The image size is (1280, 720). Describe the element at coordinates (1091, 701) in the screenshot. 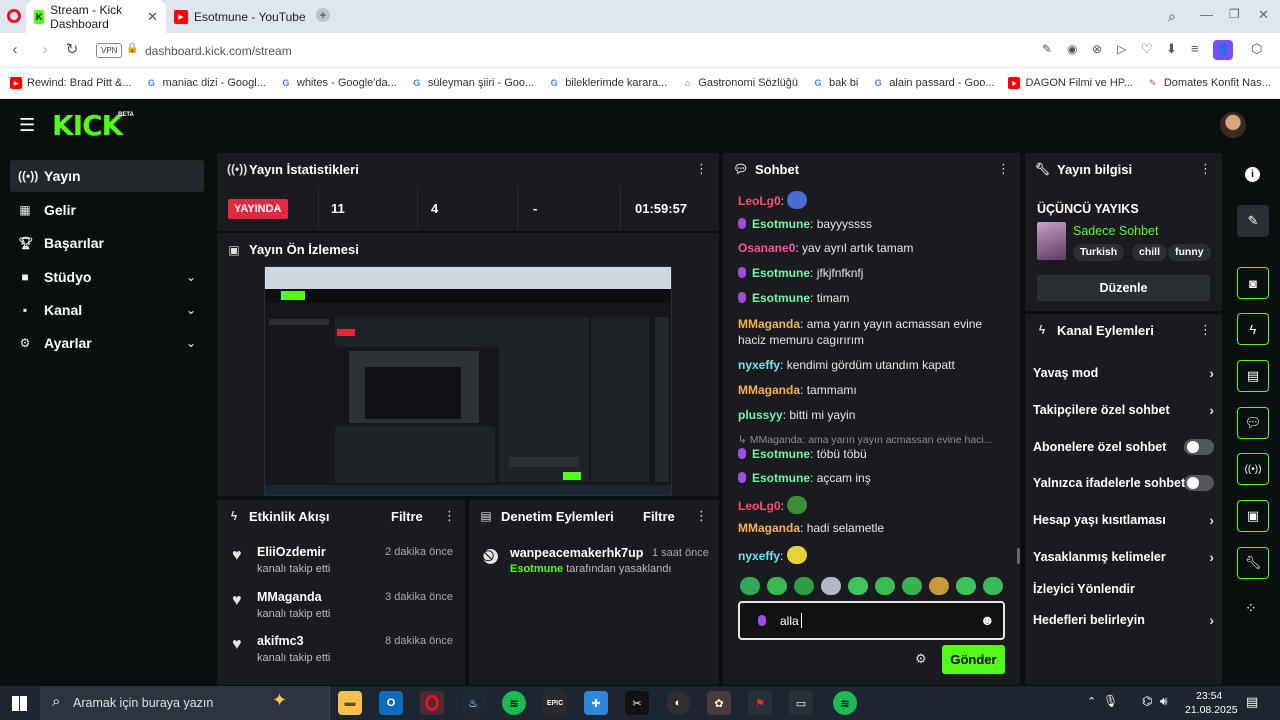

I see `tray-expand-icon: ⌃` at that location.